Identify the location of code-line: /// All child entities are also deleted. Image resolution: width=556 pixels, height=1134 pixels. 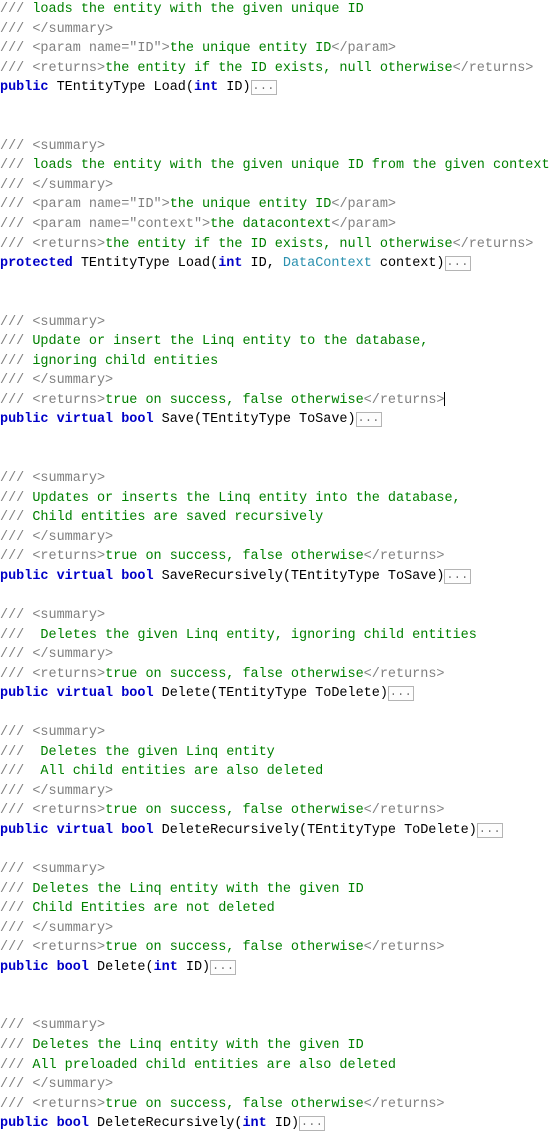
(278, 772).